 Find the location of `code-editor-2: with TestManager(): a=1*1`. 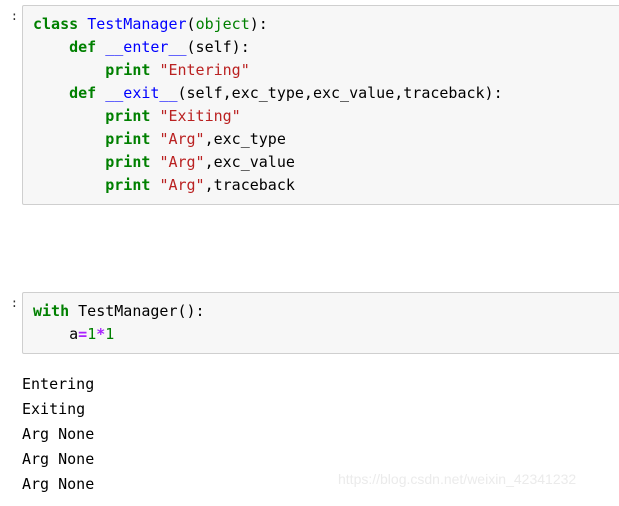

code-editor-2: with TestManager(): a=1*1 is located at coordinates (320, 323).